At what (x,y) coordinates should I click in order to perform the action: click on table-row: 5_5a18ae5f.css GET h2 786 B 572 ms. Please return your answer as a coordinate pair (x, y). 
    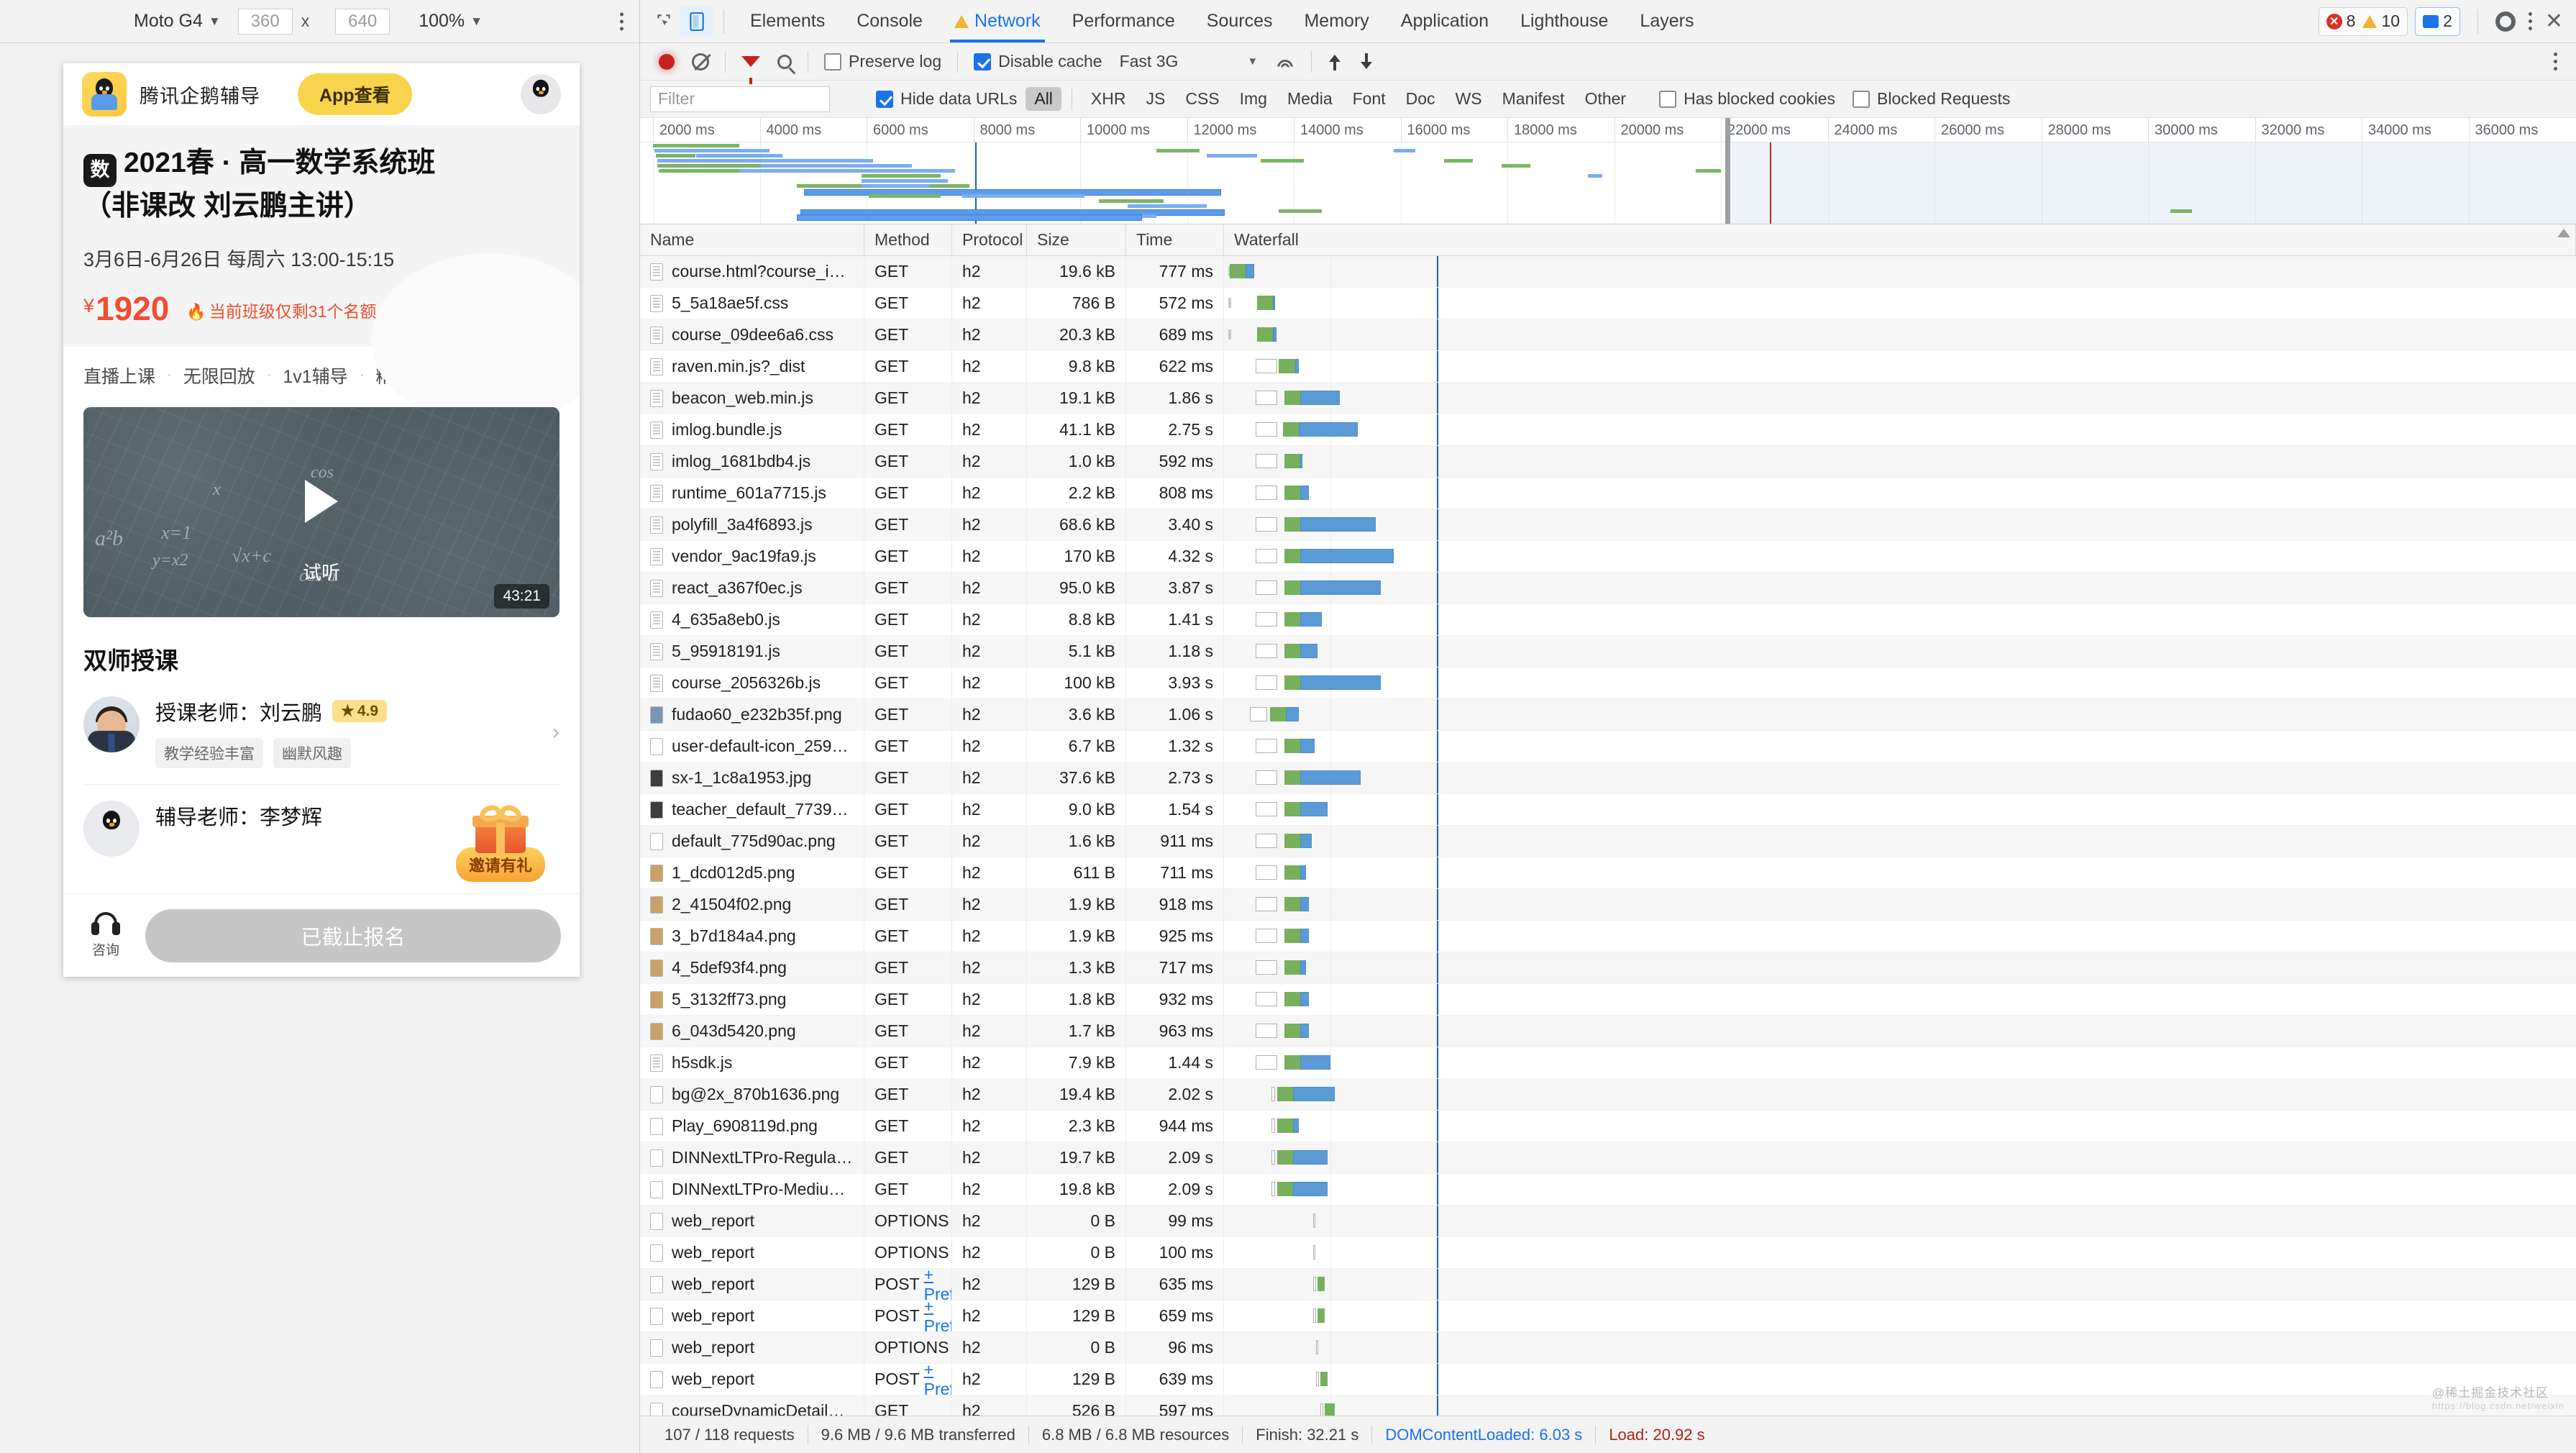
    Looking at the image, I should click on (1608, 303).